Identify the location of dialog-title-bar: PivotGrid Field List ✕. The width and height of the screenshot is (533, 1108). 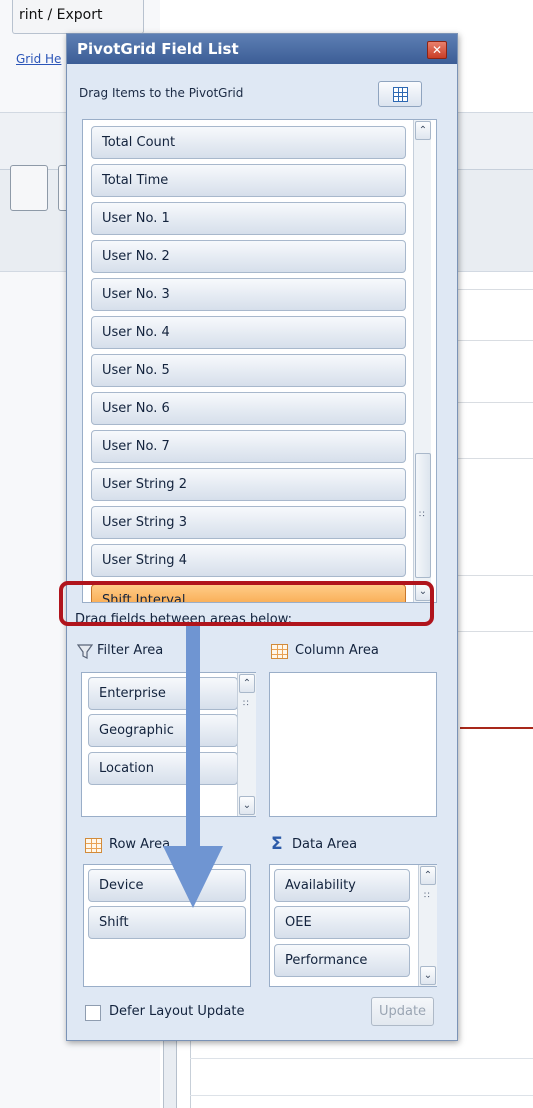
(262, 49).